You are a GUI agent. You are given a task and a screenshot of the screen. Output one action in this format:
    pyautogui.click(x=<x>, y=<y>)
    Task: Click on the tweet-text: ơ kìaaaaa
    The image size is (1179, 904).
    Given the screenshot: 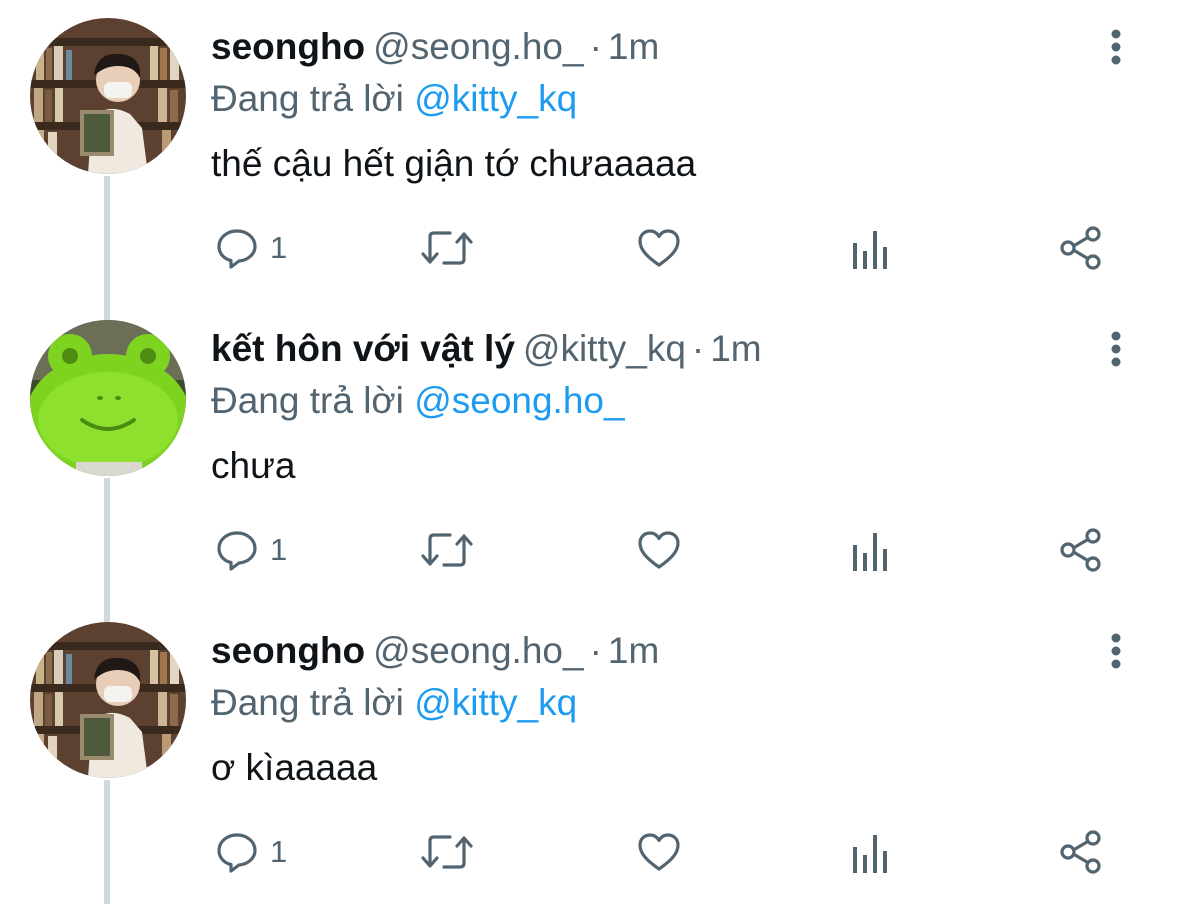 What is the action you would take?
    pyautogui.click(x=294, y=767)
    